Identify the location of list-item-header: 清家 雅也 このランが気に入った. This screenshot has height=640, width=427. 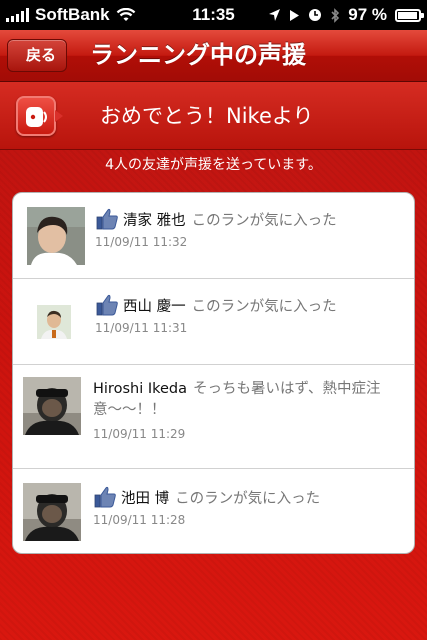
(247, 219).